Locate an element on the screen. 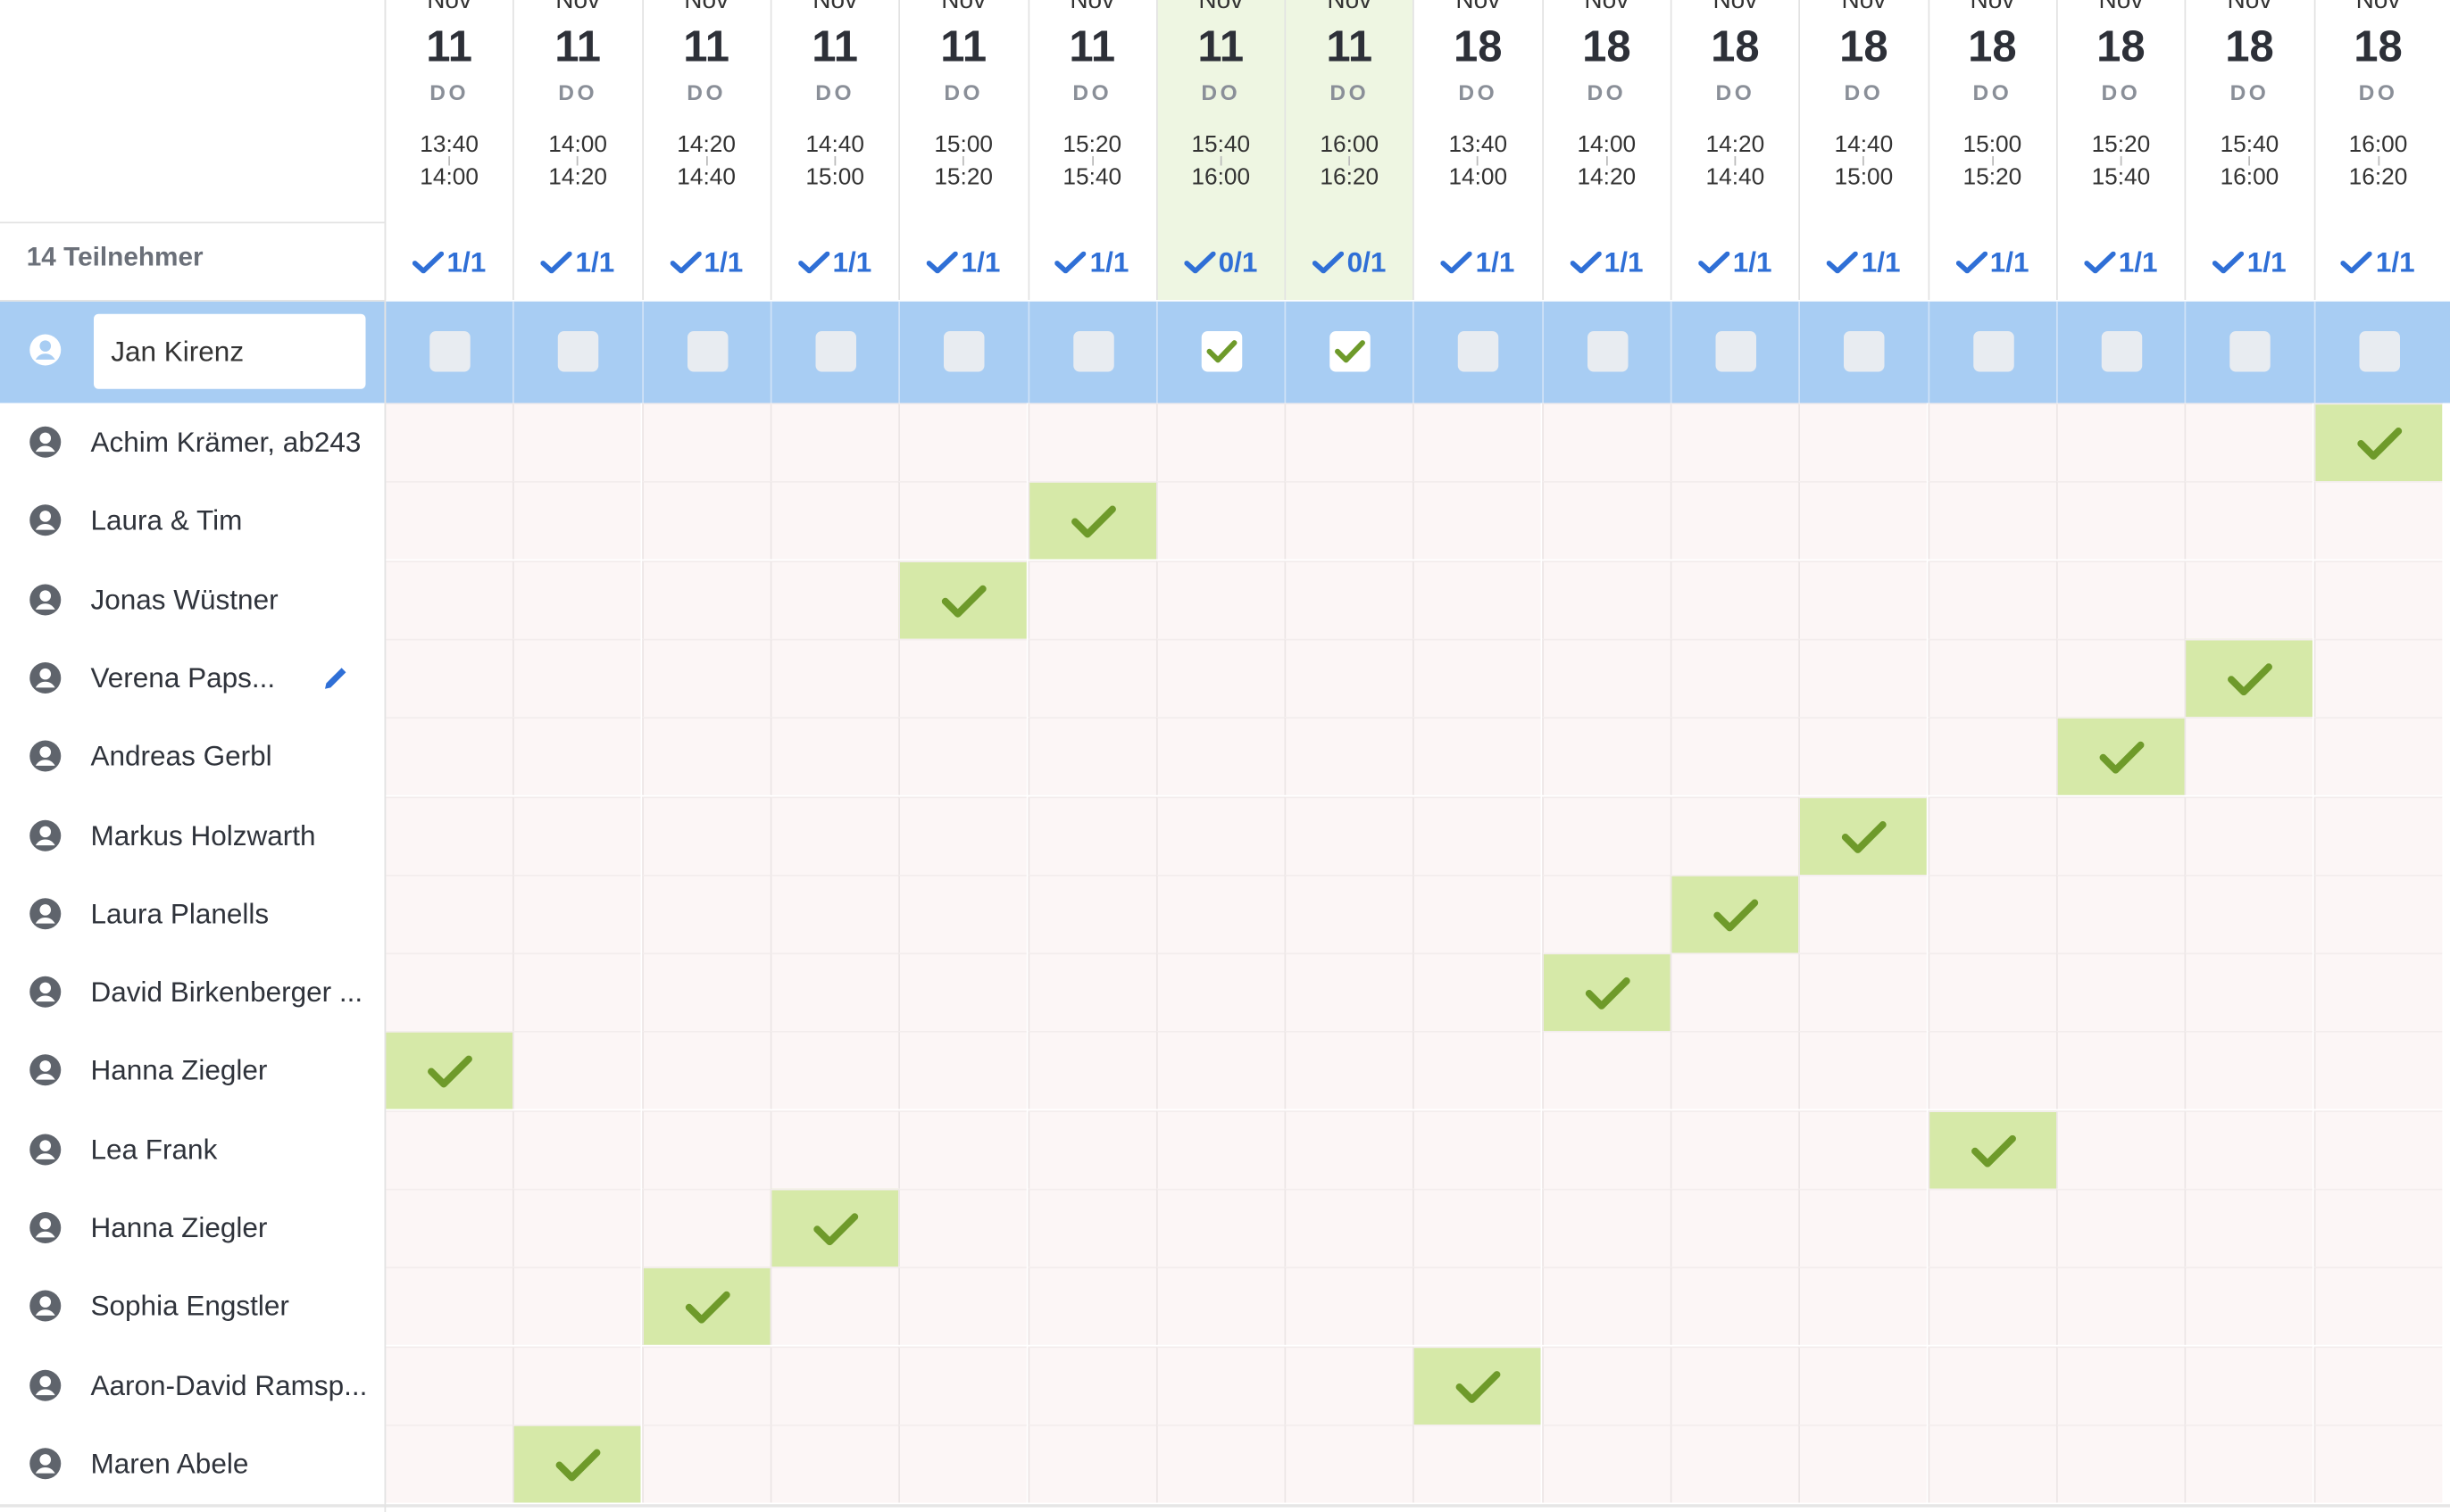 The height and width of the screenshot is (1512, 2450). slot-end: 15:40 is located at coordinates (1092, 177).